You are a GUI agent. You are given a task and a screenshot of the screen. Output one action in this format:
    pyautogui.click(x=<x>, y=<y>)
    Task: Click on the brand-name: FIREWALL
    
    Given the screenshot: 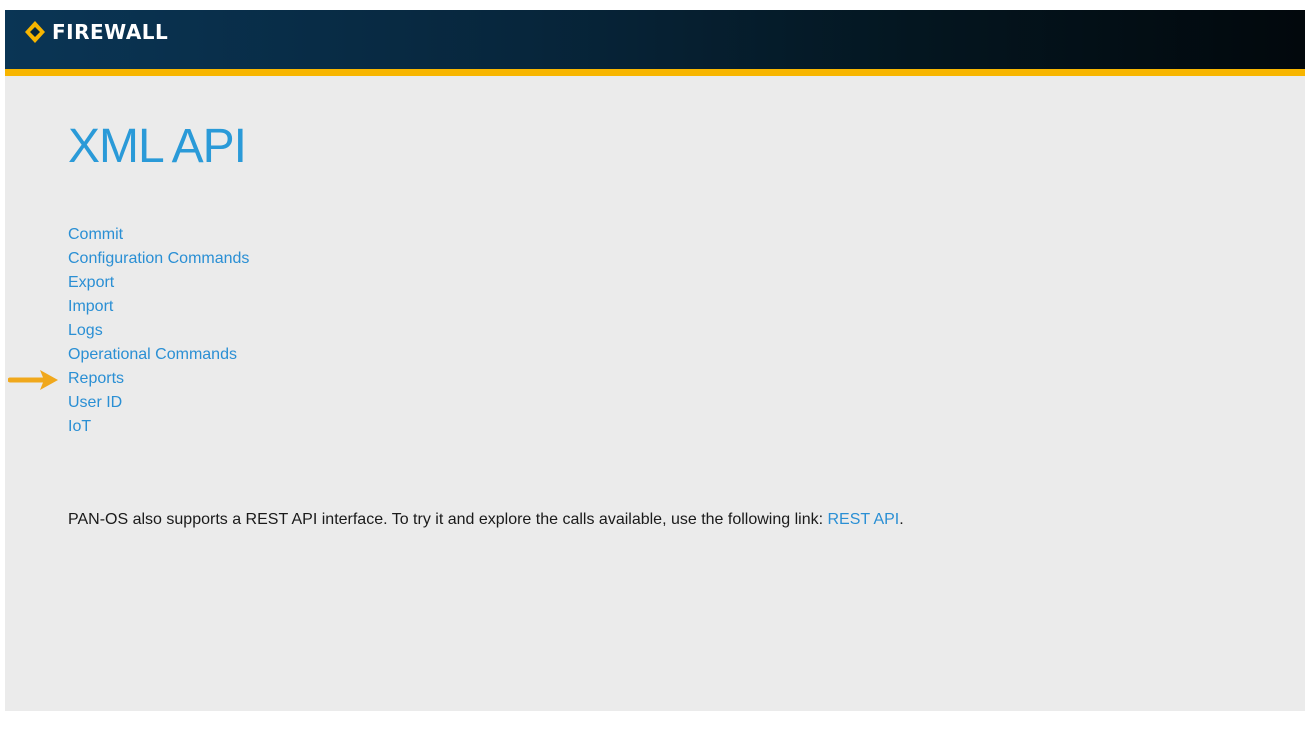 What is the action you would take?
    pyautogui.click(x=110, y=32)
    